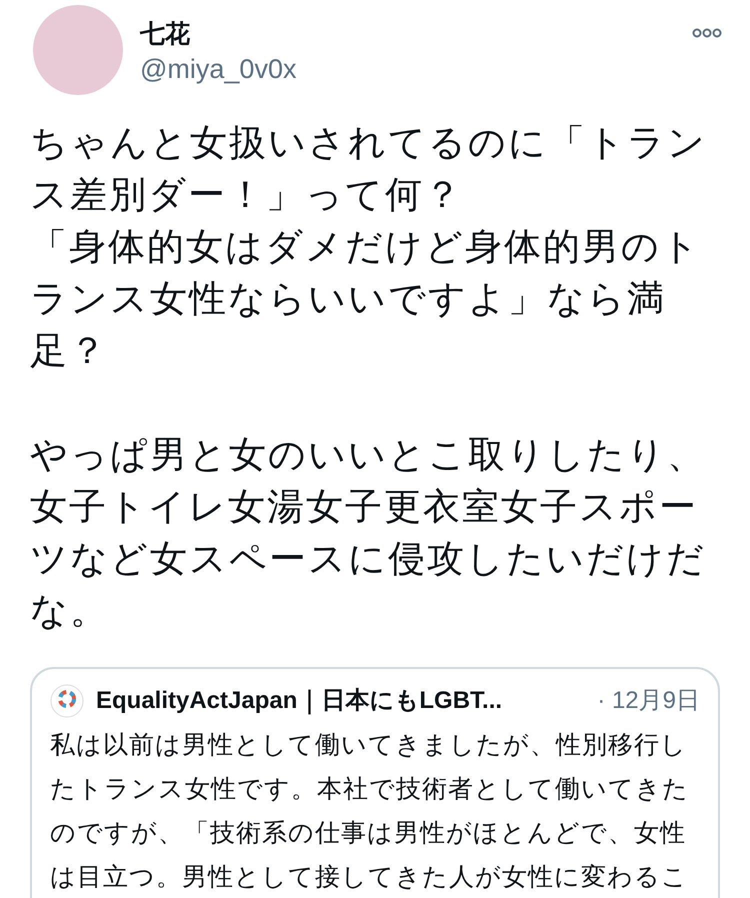 This screenshot has height=898, width=750. Describe the element at coordinates (218, 69) in the screenshot. I see `user-handle: @miya_0v0x` at that location.